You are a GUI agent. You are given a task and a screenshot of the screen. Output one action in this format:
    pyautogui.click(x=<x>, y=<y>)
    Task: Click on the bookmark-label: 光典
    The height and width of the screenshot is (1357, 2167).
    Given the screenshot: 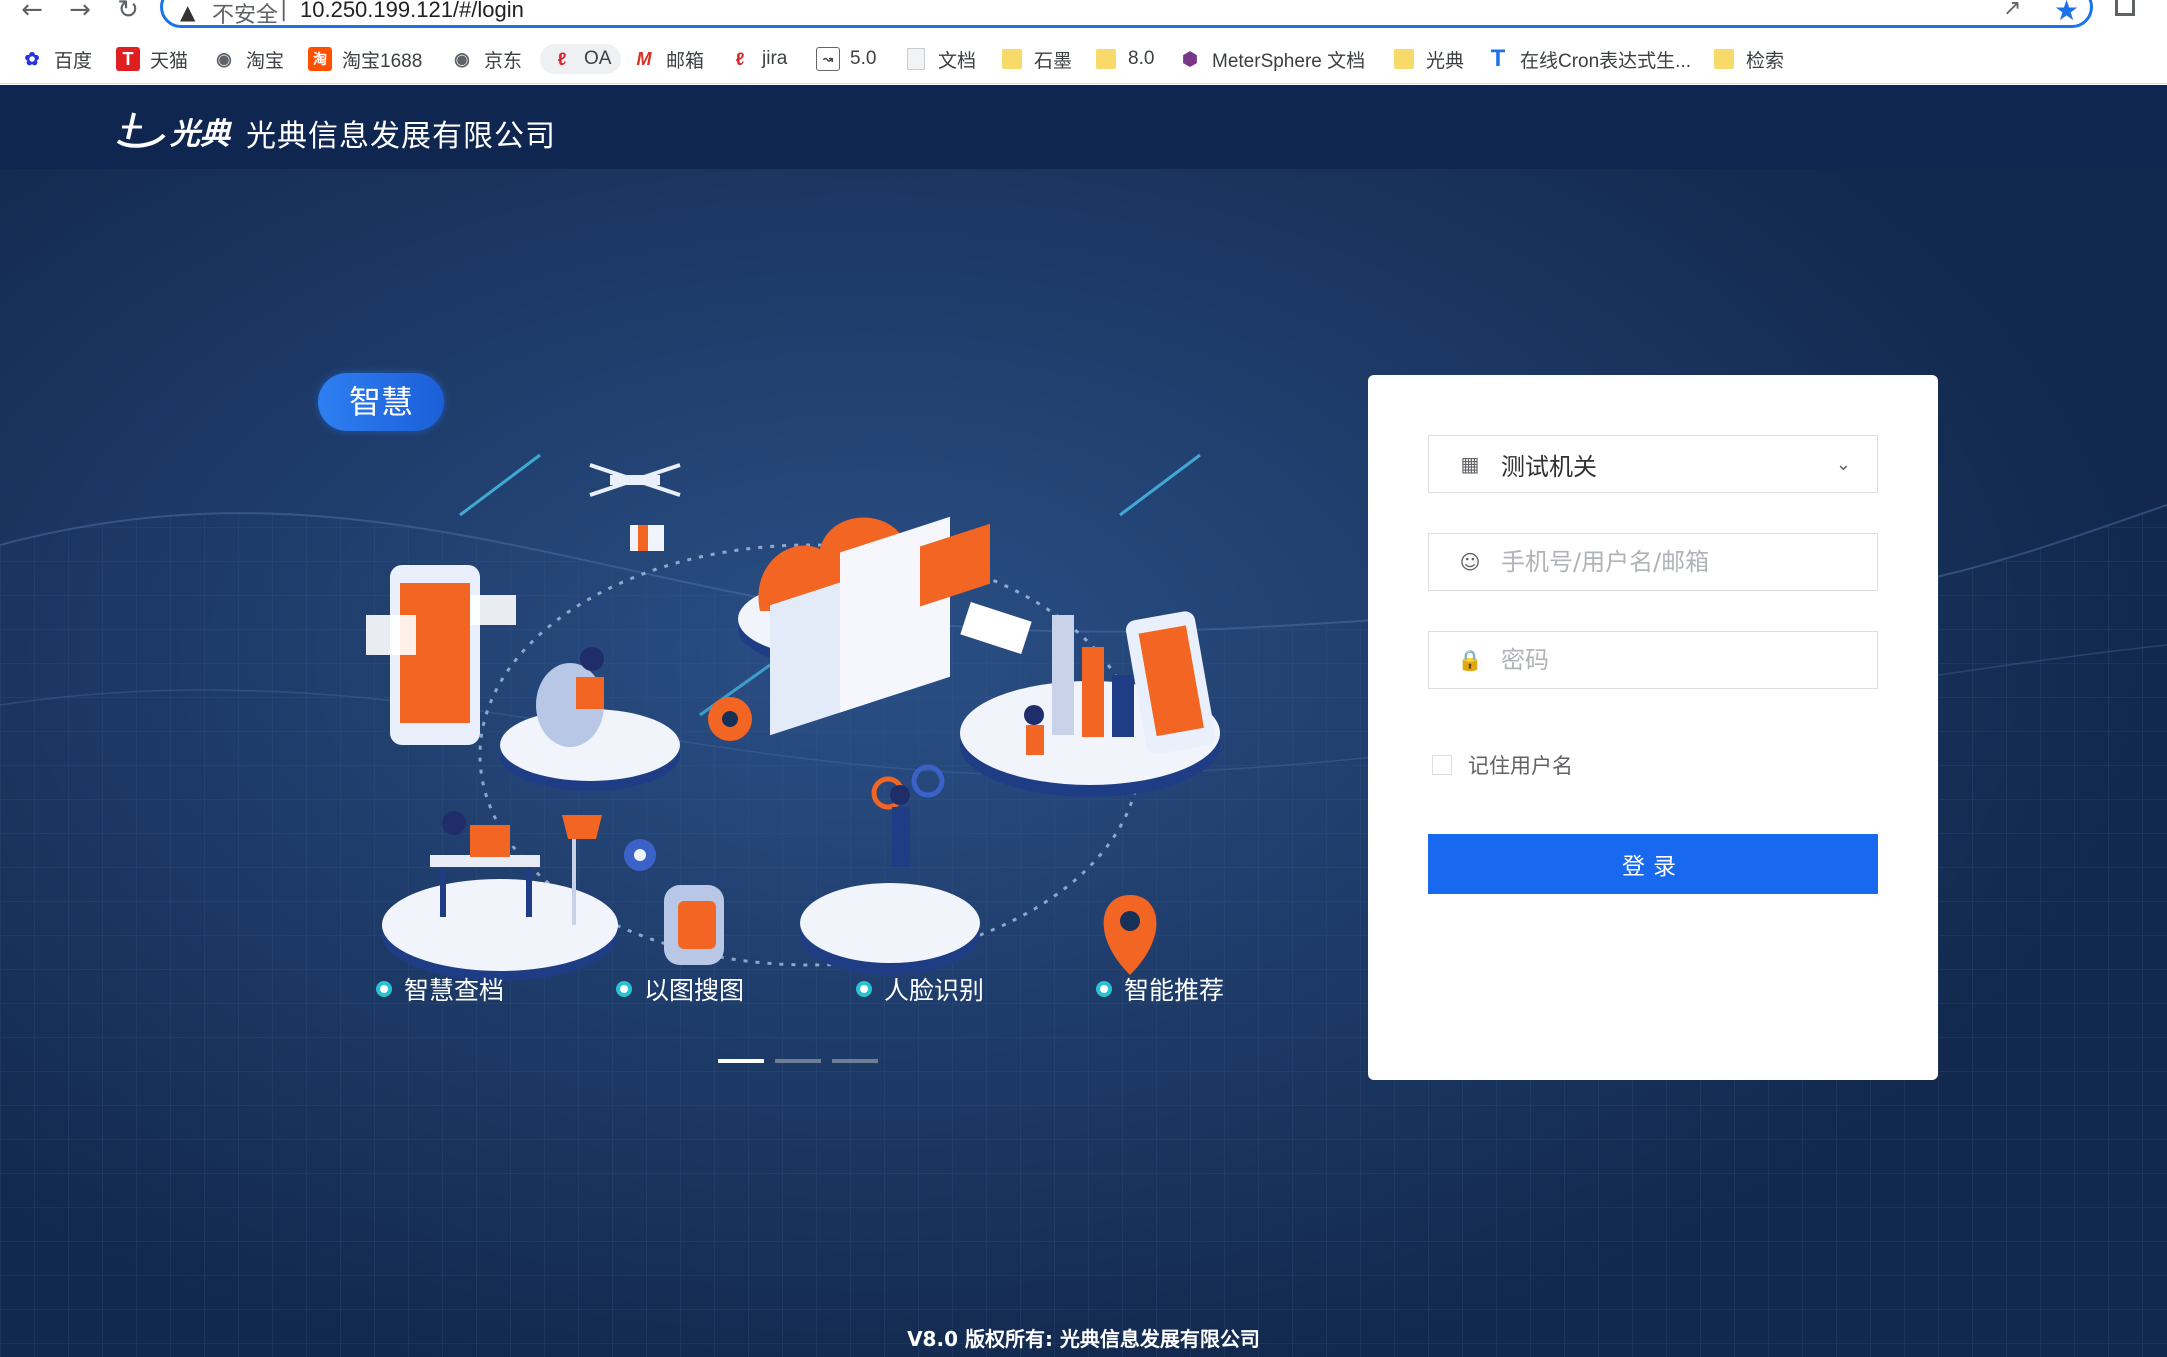 What is the action you would take?
    pyautogui.click(x=1445, y=61)
    